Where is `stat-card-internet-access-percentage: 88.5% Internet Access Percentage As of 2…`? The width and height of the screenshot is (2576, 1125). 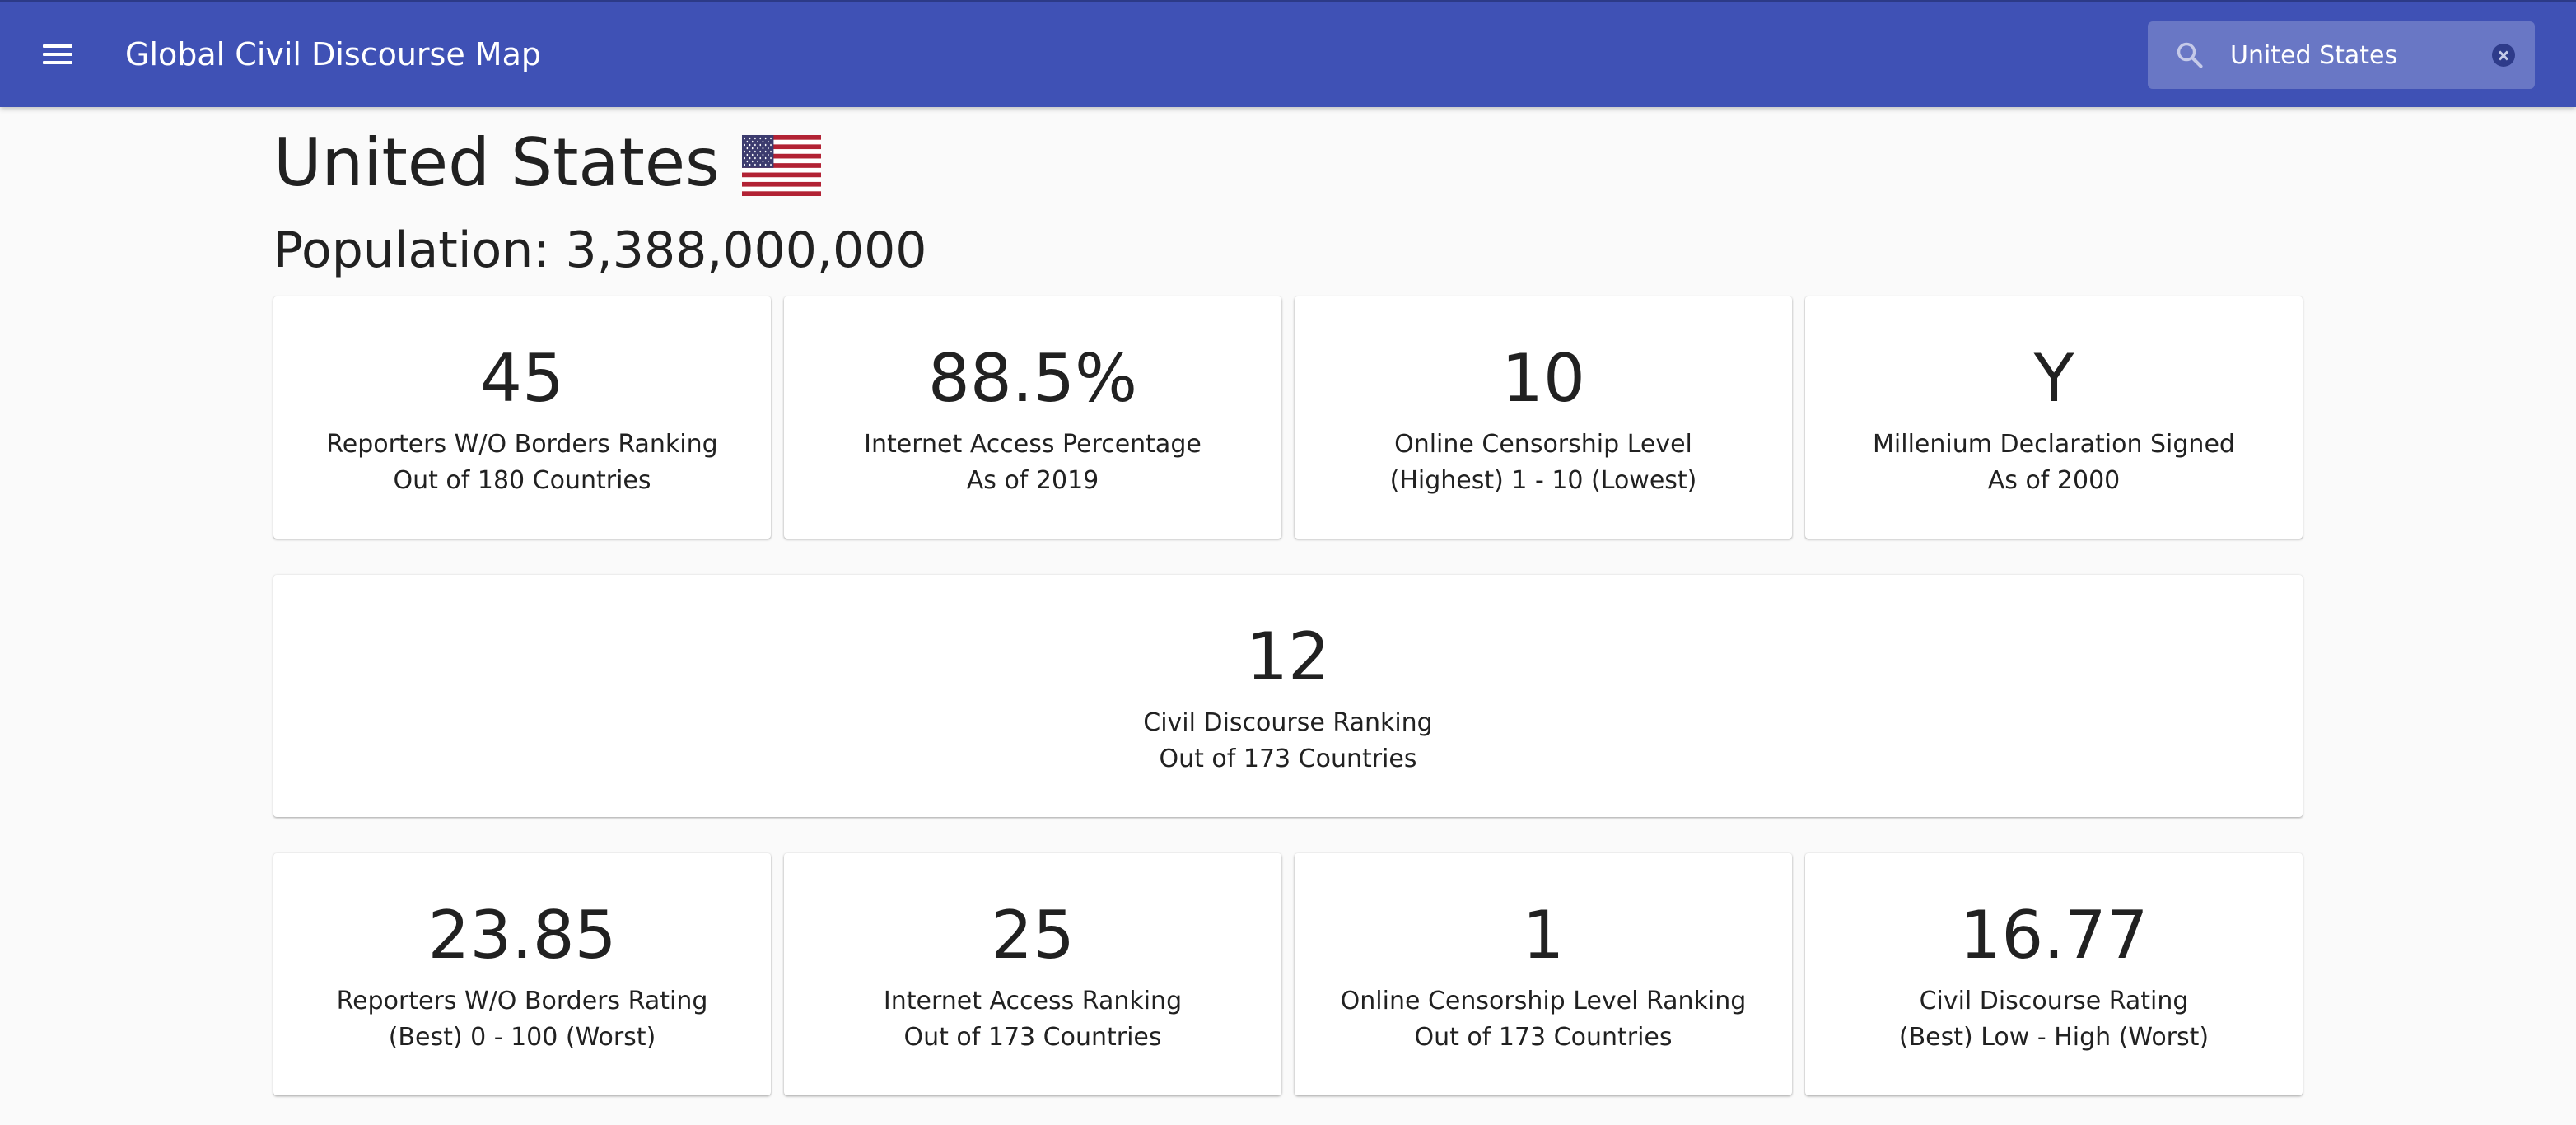 stat-card-internet-access-percentage: 88.5% Internet Access Percentage As of 2… is located at coordinates (1032, 418).